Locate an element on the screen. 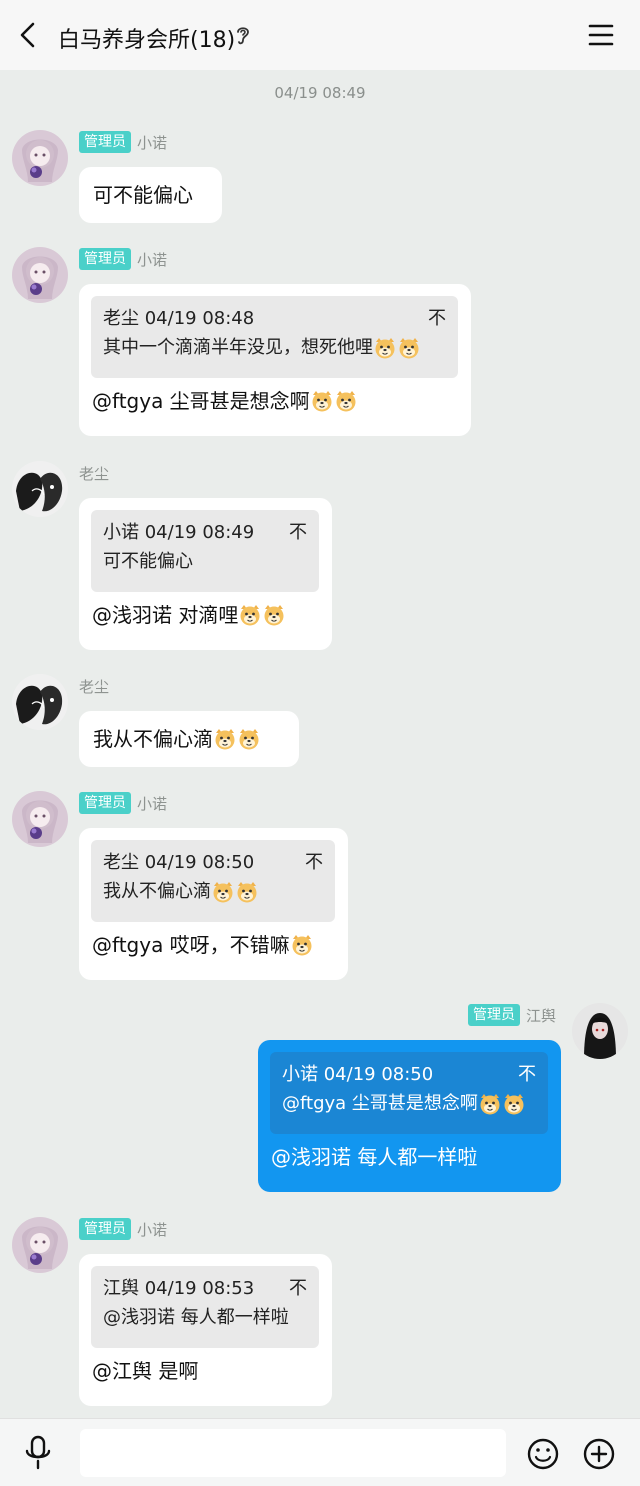 The width and height of the screenshot is (640, 1486). message-bubble: 老尘 04/19 08:50 不 我从不偏心滴 @ftgya 哎呀，不错嘛 is located at coordinates (213, 904).